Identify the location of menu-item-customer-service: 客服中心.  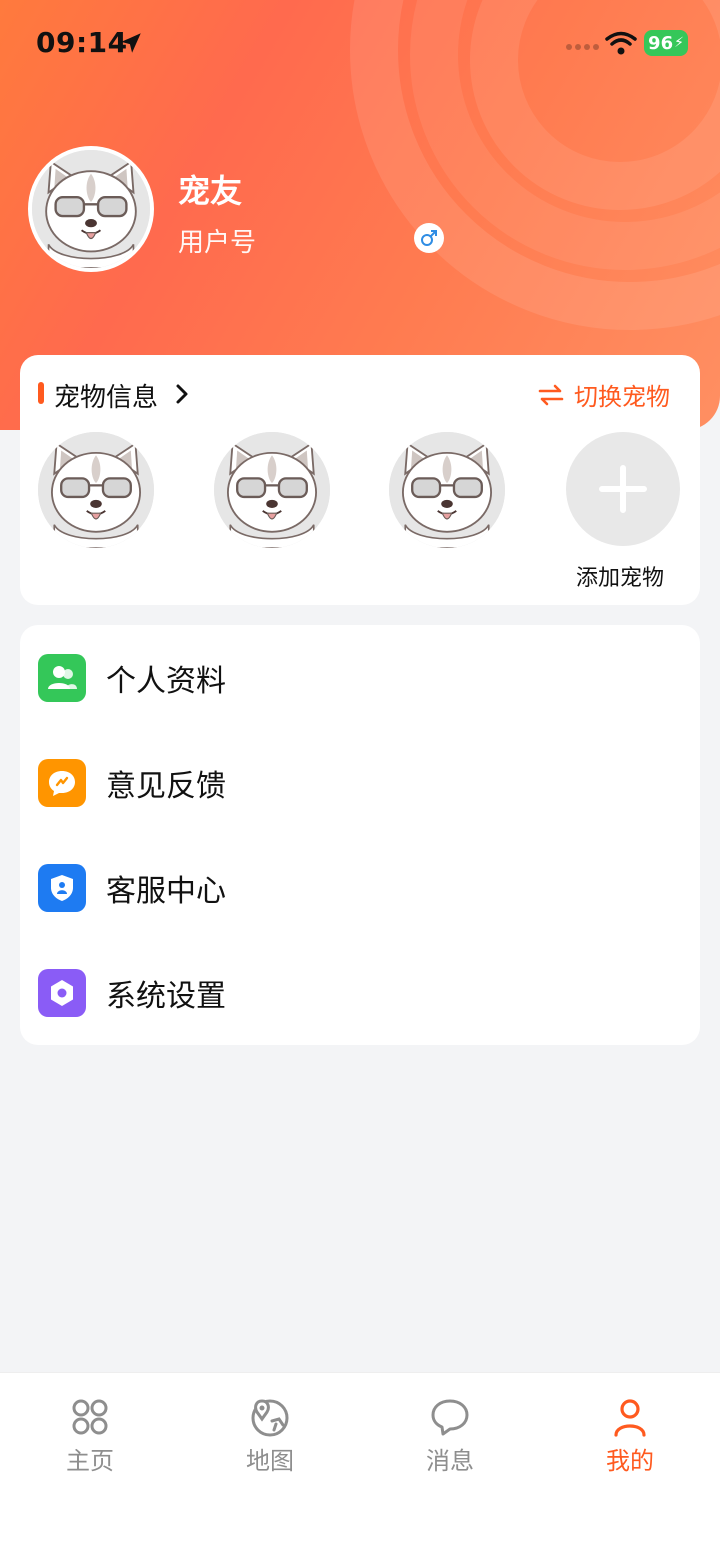
(360, 888).